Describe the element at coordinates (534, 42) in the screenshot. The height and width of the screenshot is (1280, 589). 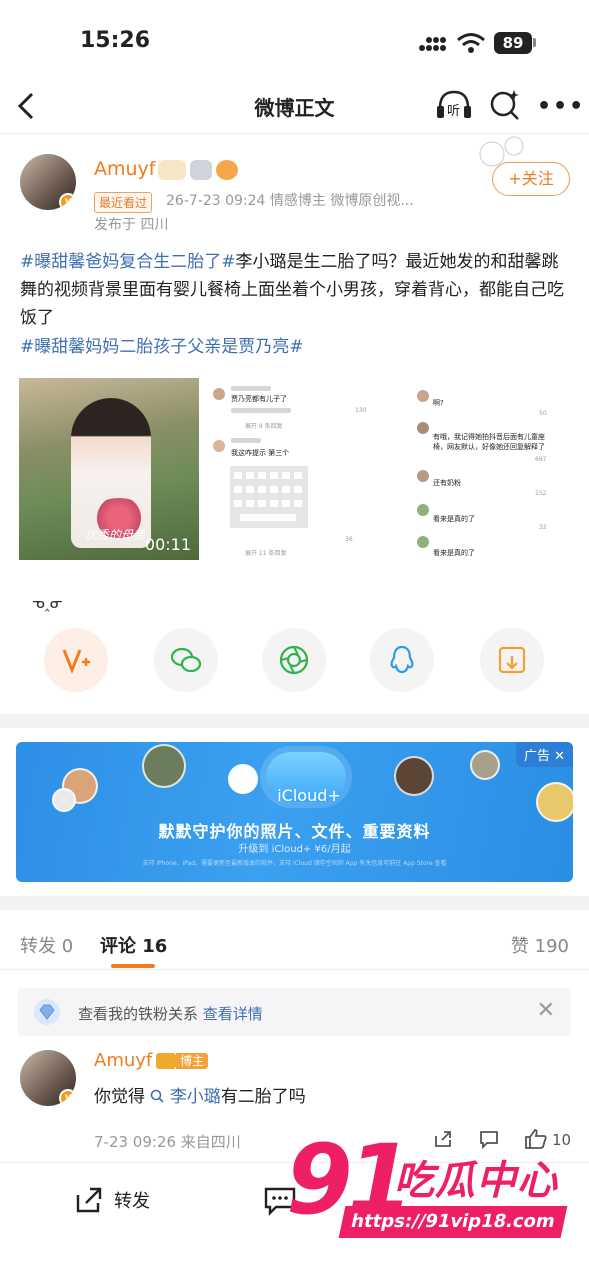
I see `battery-tip` at that location.